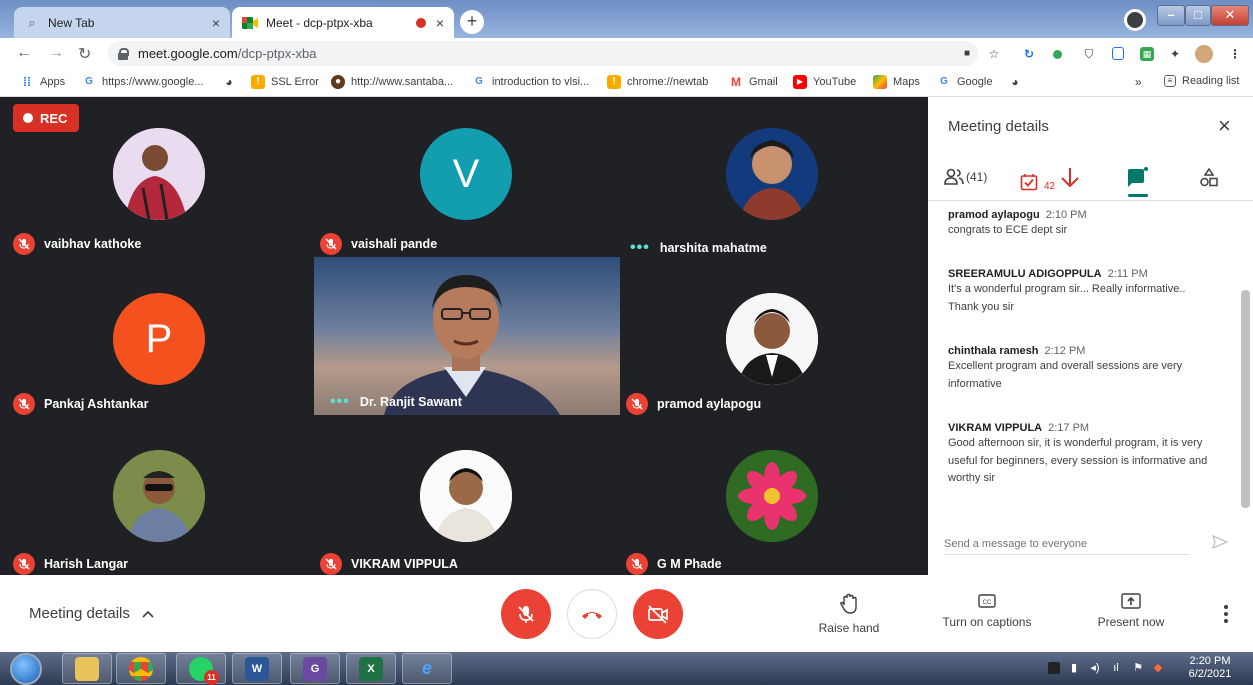 The image size is (1253, 685). What do you see at coordinates (1220, 542) in the screenshot?
I see `send-icon` at bounding box center [1220, 542].